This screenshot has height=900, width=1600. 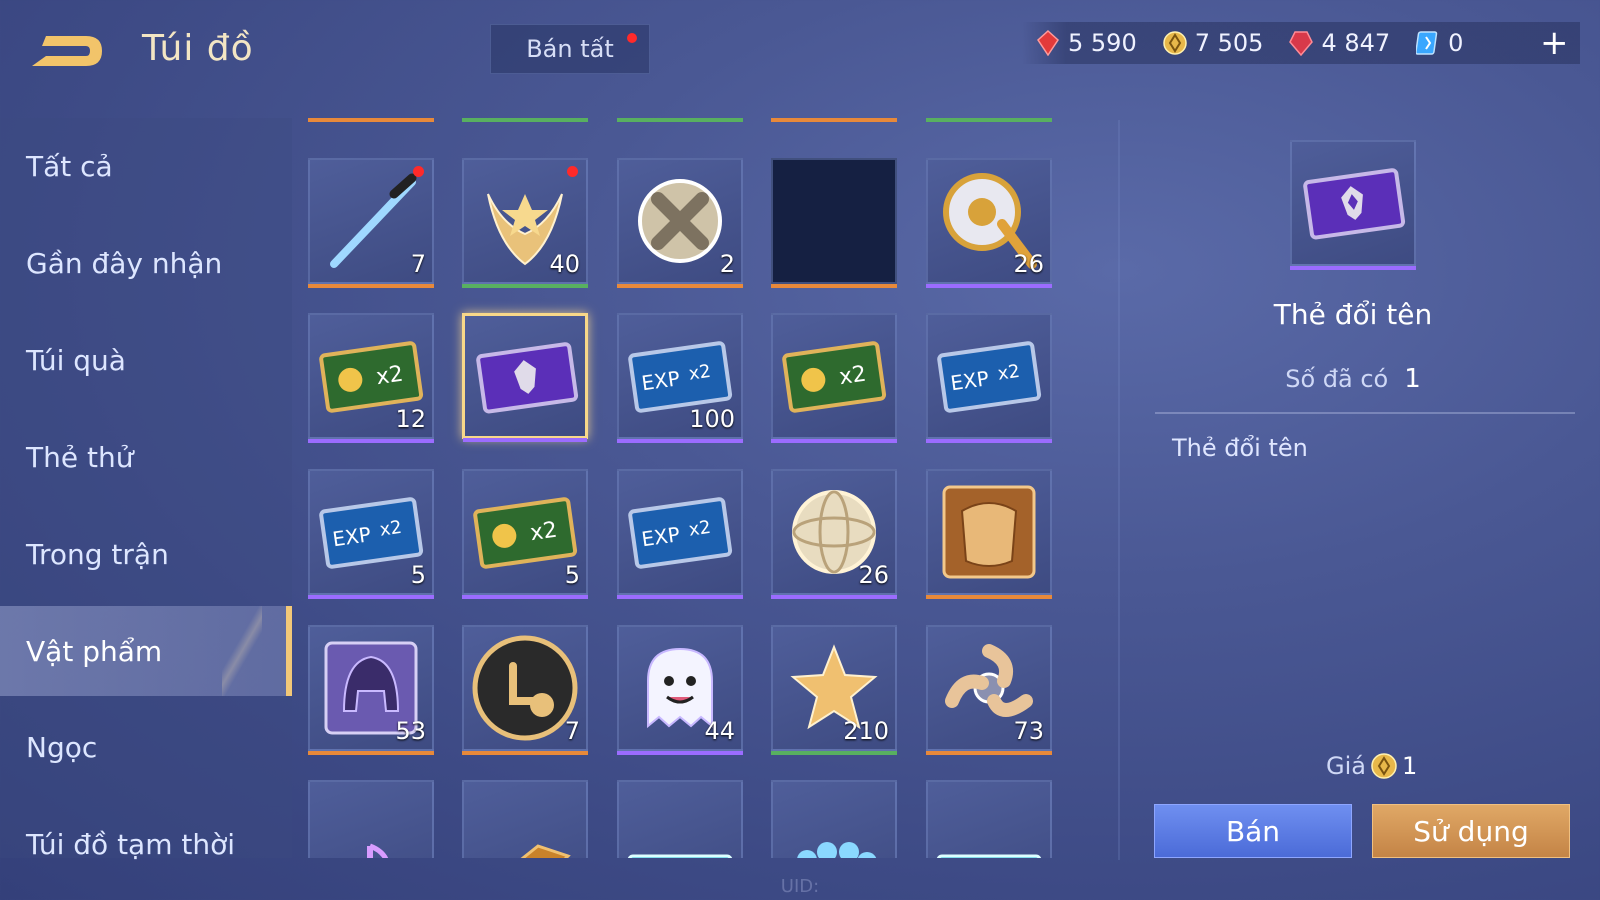 What do you see at coordinates (146, 166) in the screenshot?
I see `sidebar-item-all: Tất cả` at bounding box center [146, 166].